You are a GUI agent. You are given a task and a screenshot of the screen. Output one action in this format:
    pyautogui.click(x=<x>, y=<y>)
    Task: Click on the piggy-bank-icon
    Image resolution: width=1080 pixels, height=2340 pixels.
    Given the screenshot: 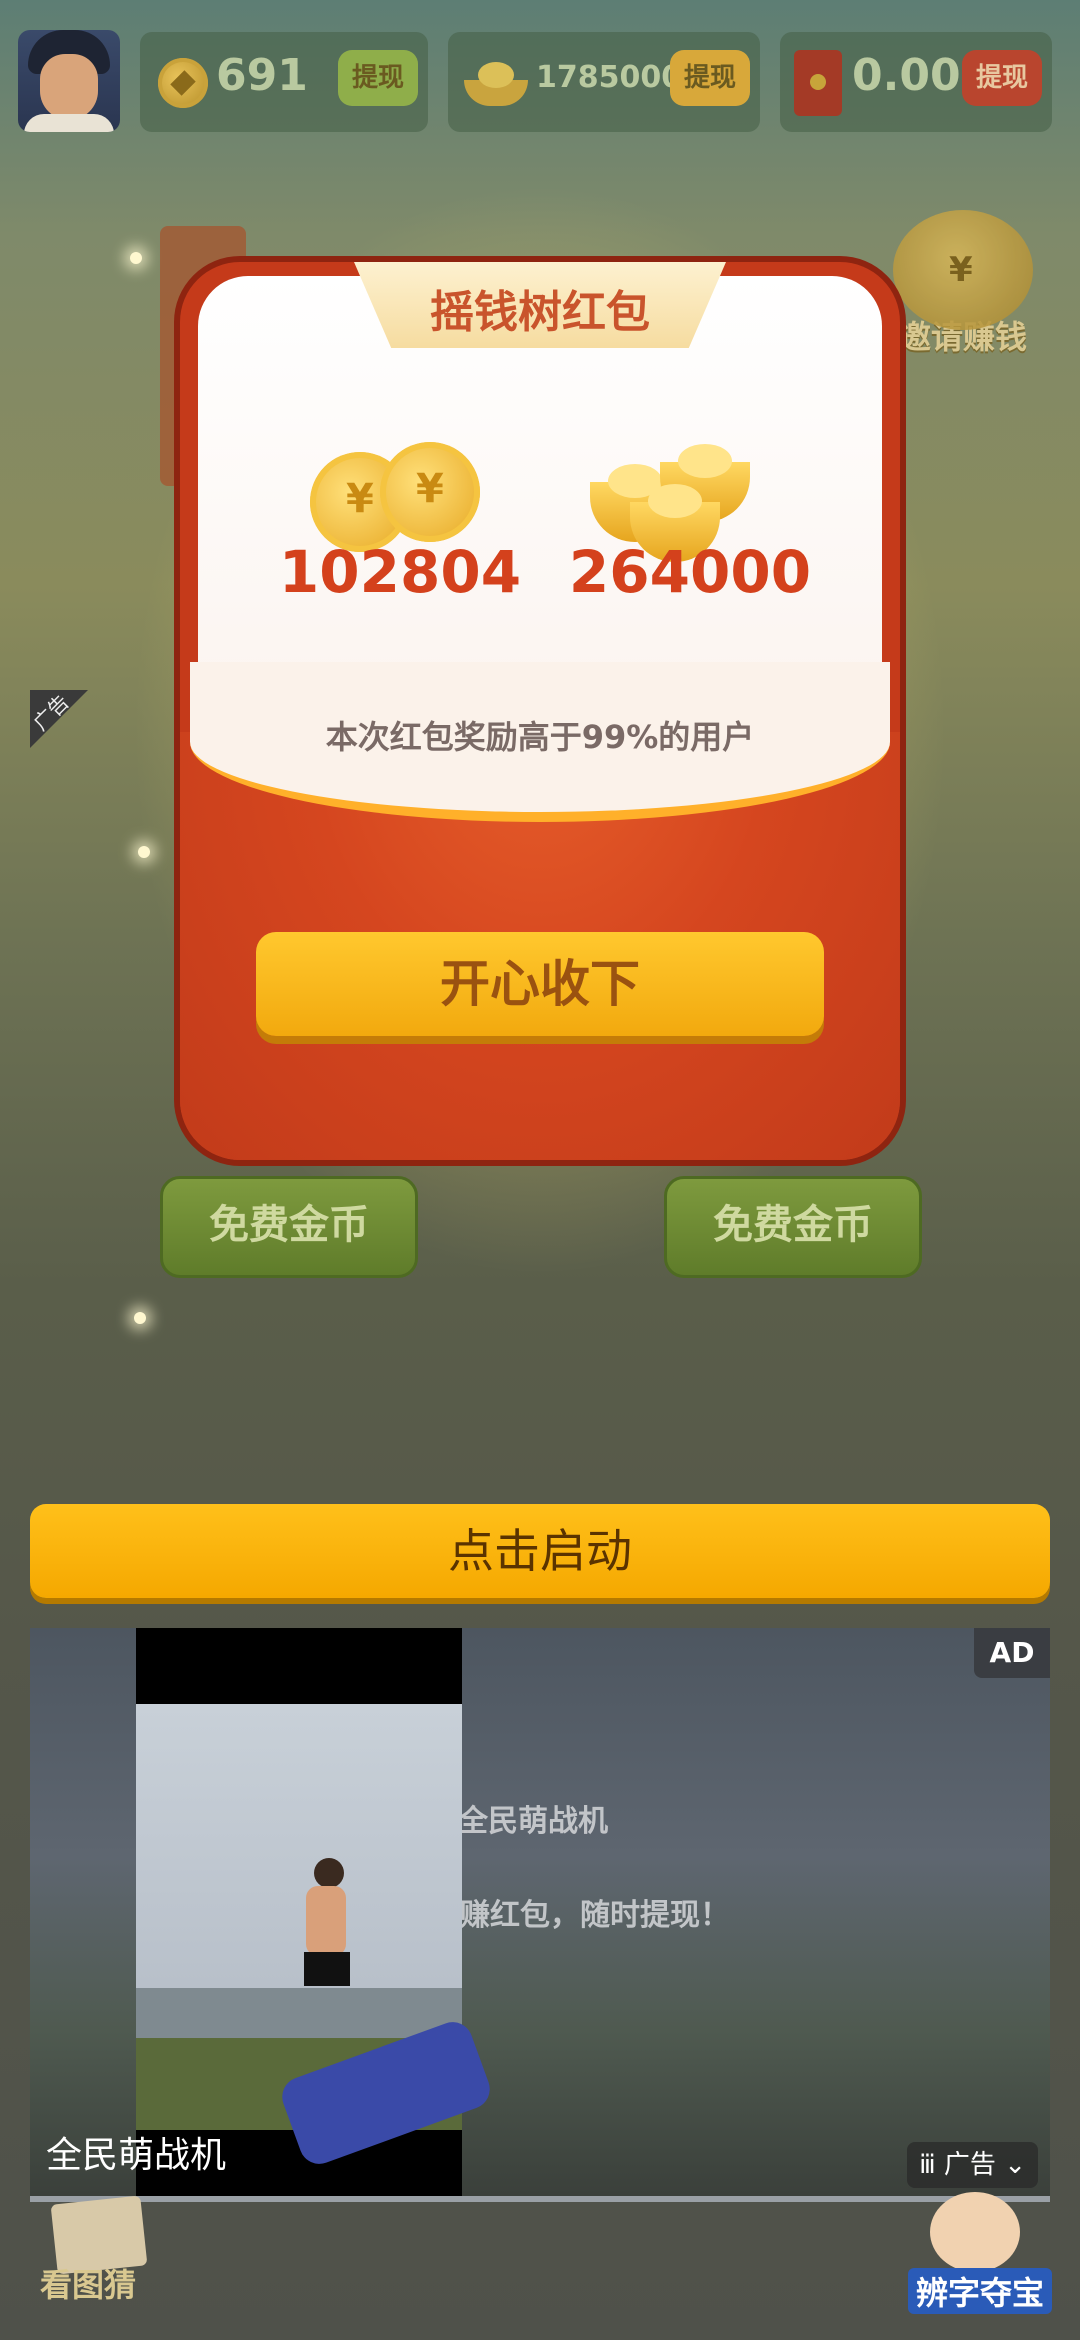 What is the action you would take?
    pyautogui.click(x=963, y=270)
    